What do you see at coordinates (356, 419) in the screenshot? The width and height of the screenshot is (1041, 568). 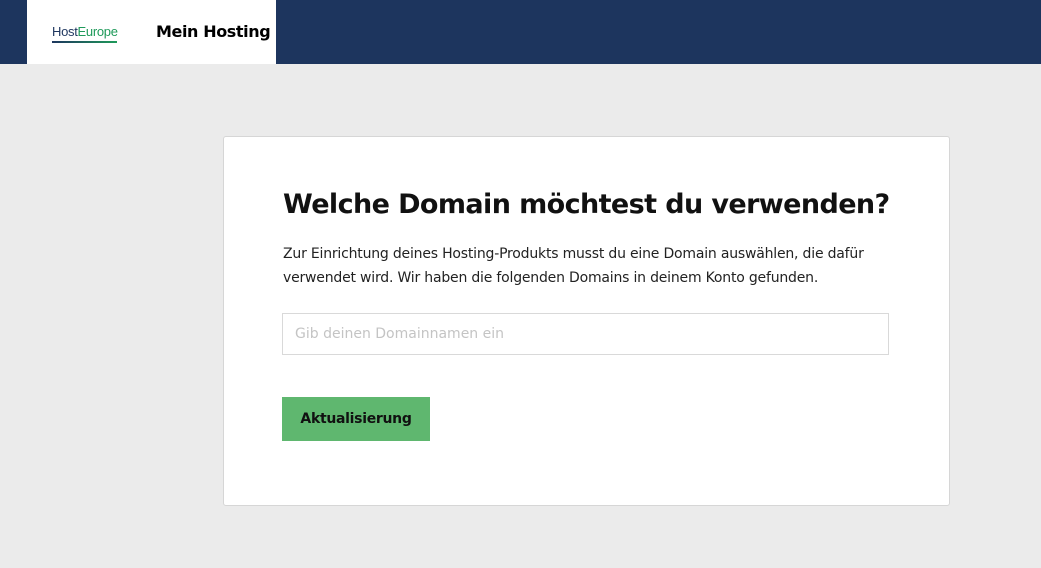 I see `update-button: Aktualisierung` at bounding box center [356, 419].